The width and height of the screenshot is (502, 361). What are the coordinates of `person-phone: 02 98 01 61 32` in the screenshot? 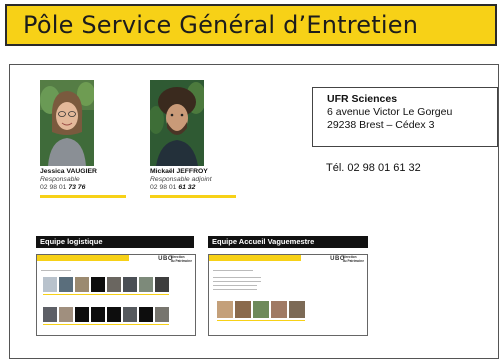 It's located at (173, 187).